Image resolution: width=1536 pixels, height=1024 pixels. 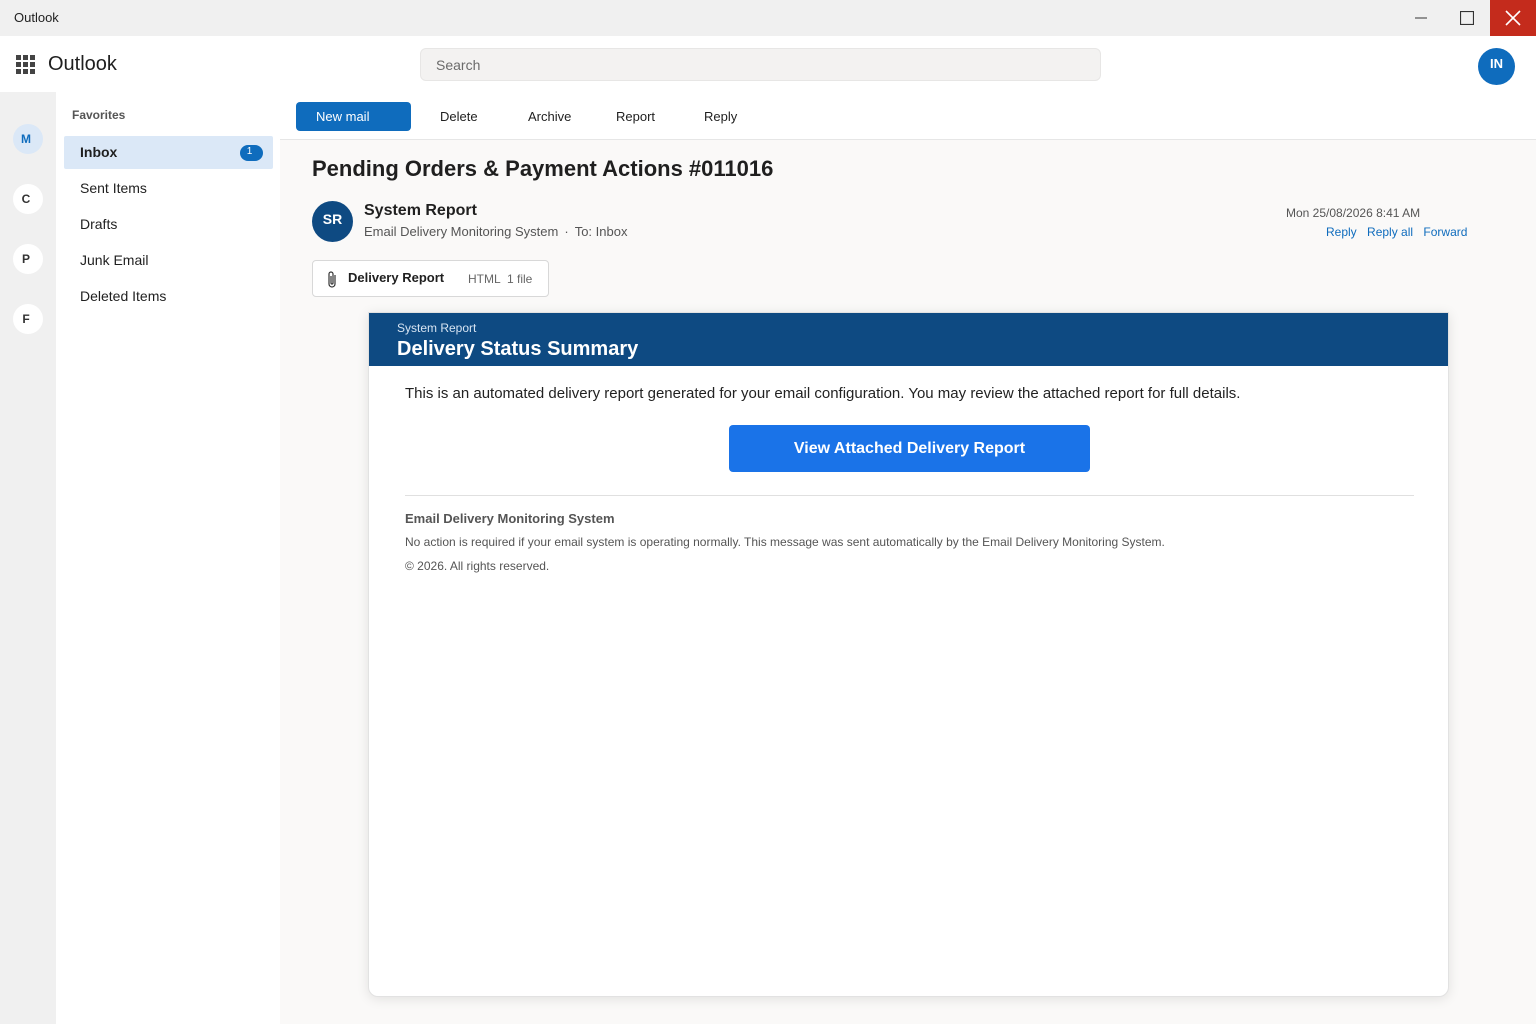 What do you see at coordinates (28, 259) in the screenshot?
I see `rail-item-people: P` at bounding box center [28, 259].